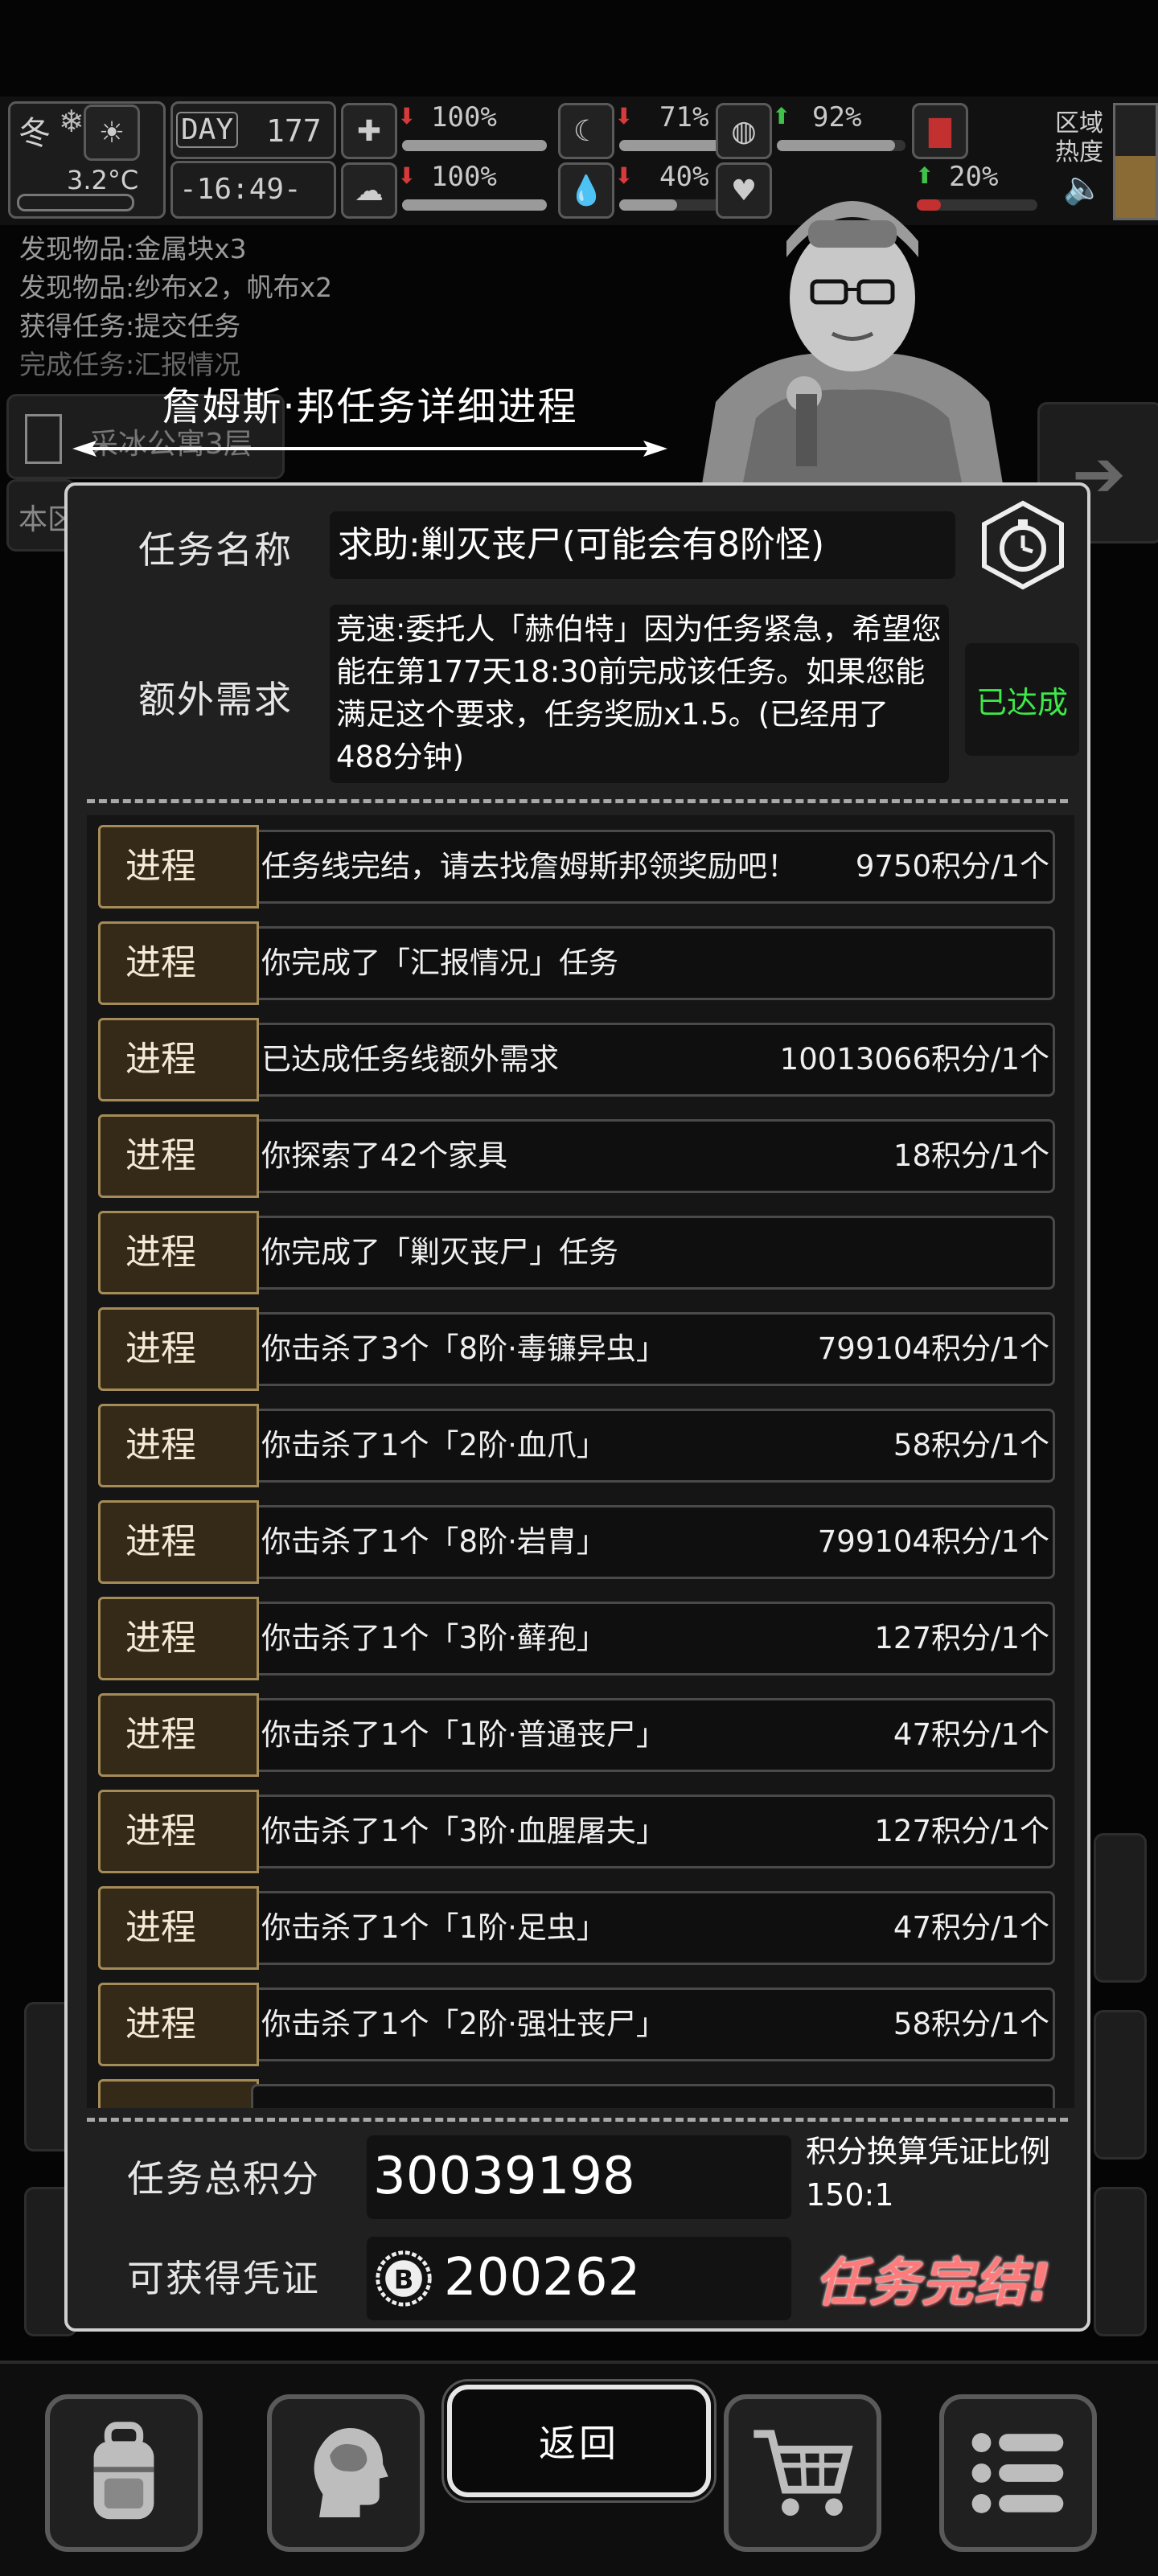 The image size is (1158, 2576). What do you see at coordinates (952, 867) in the screenshot?
I see `progress-points: 9750积分/1个` at bounding box center [952, 867].